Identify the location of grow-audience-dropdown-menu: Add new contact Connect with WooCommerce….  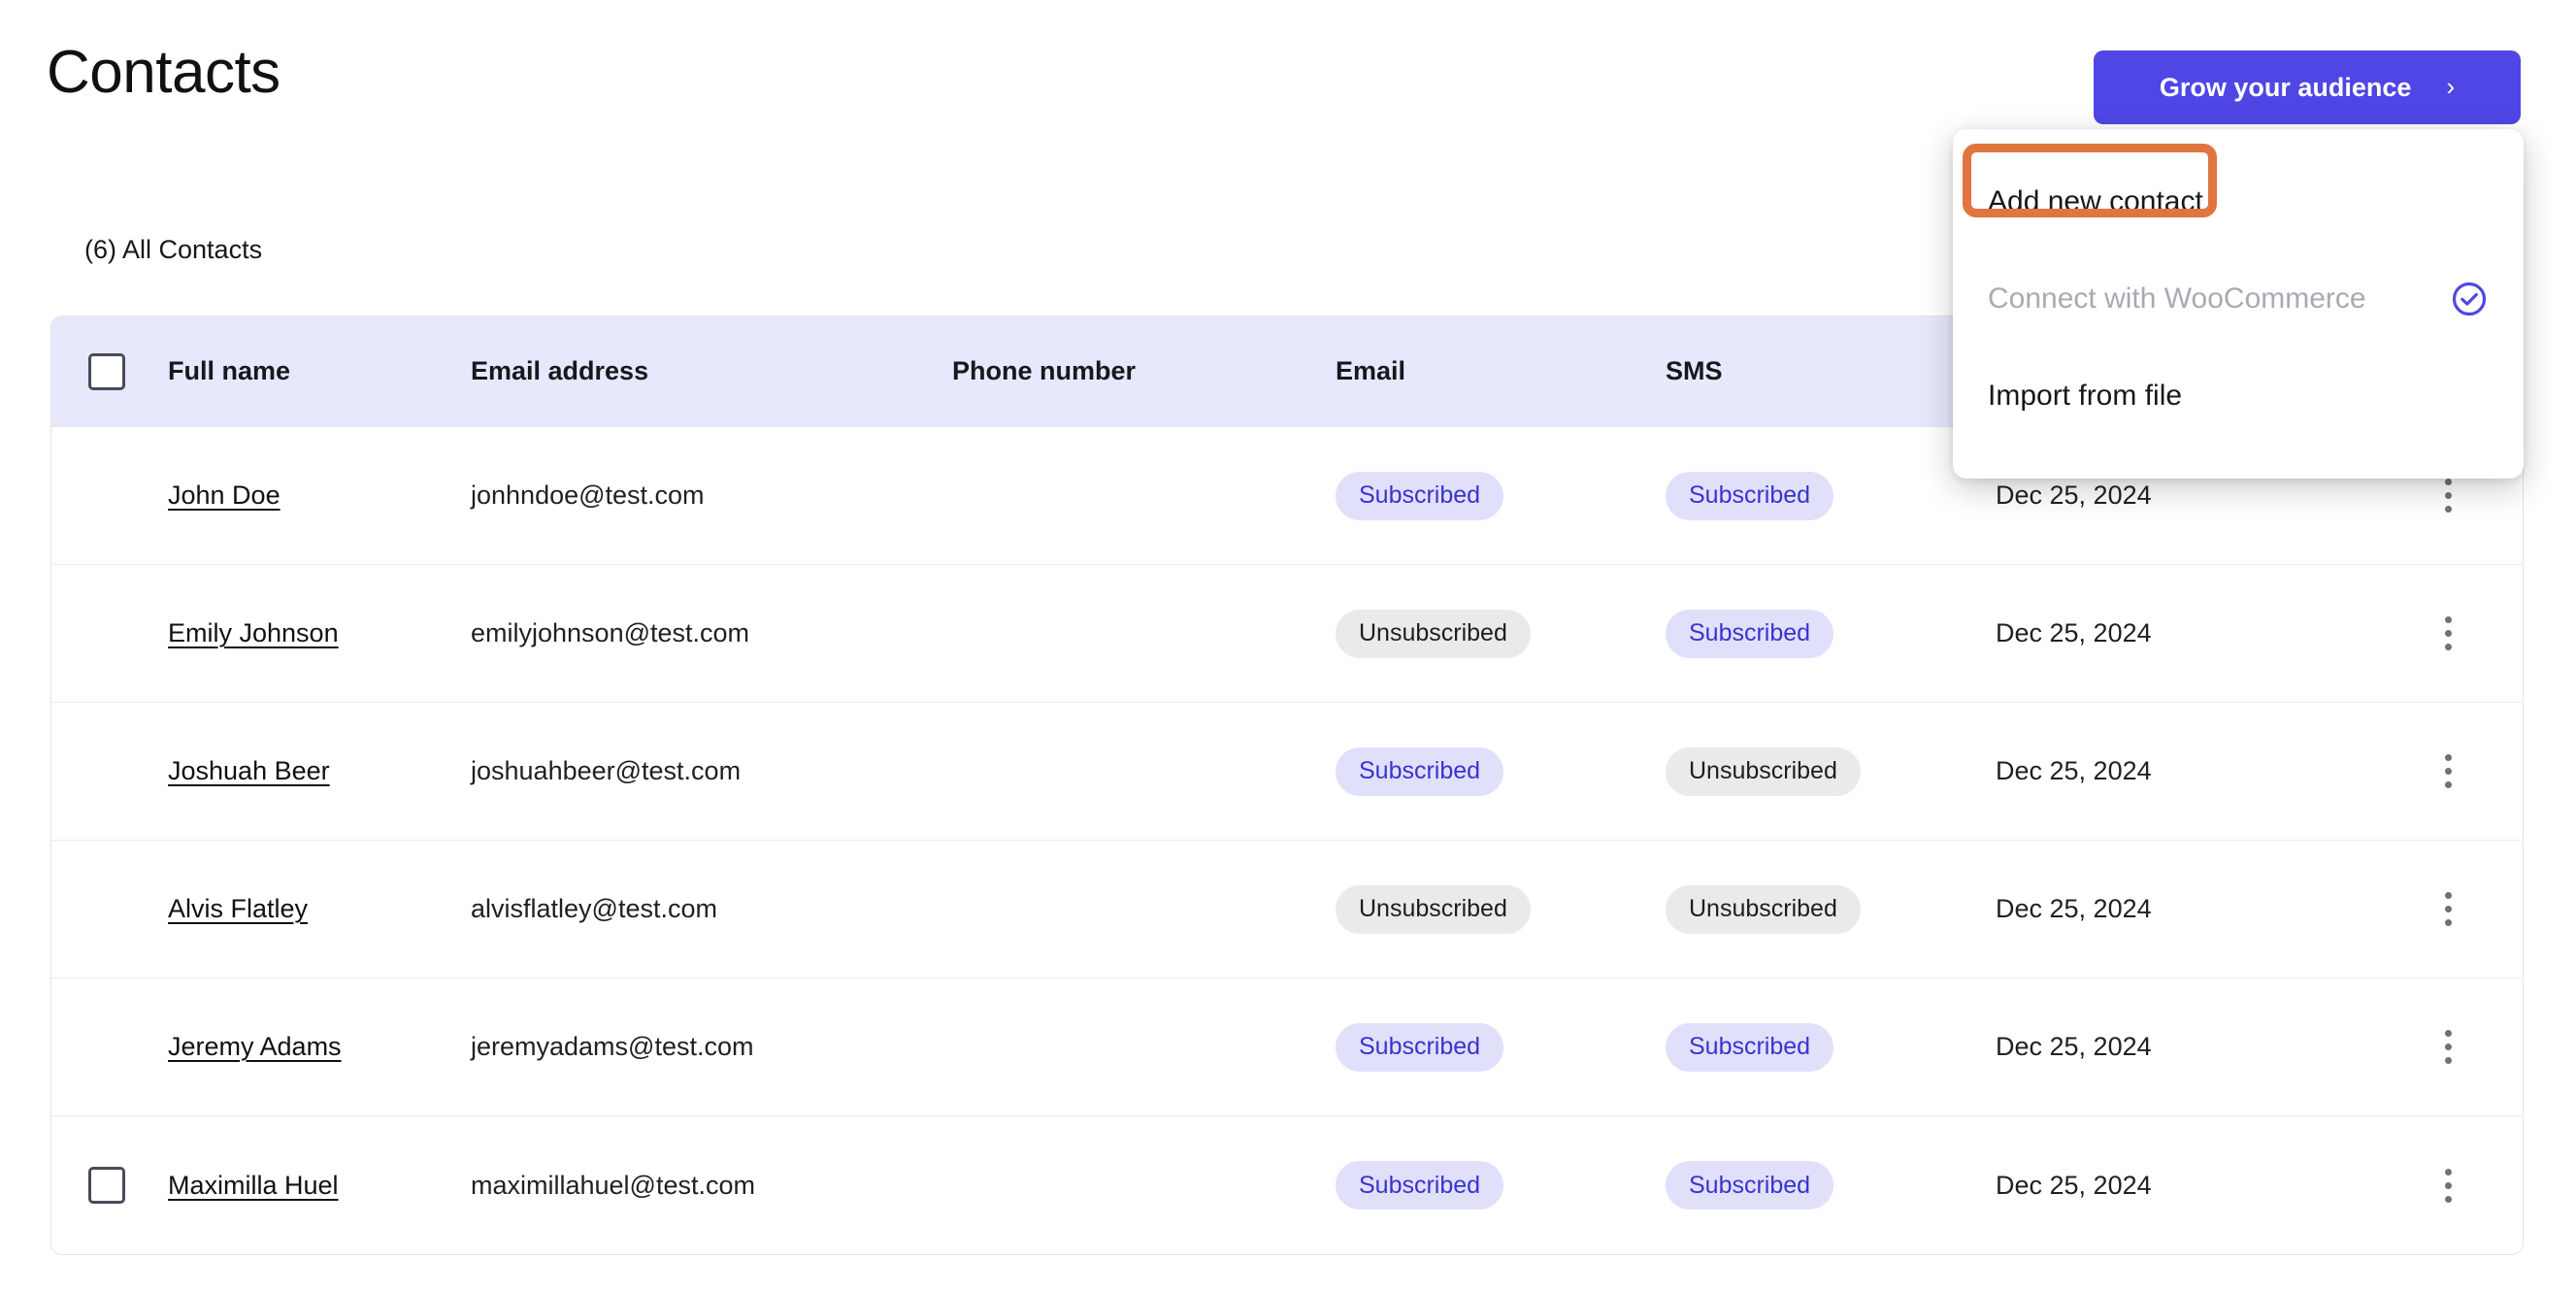
(2238, 304).